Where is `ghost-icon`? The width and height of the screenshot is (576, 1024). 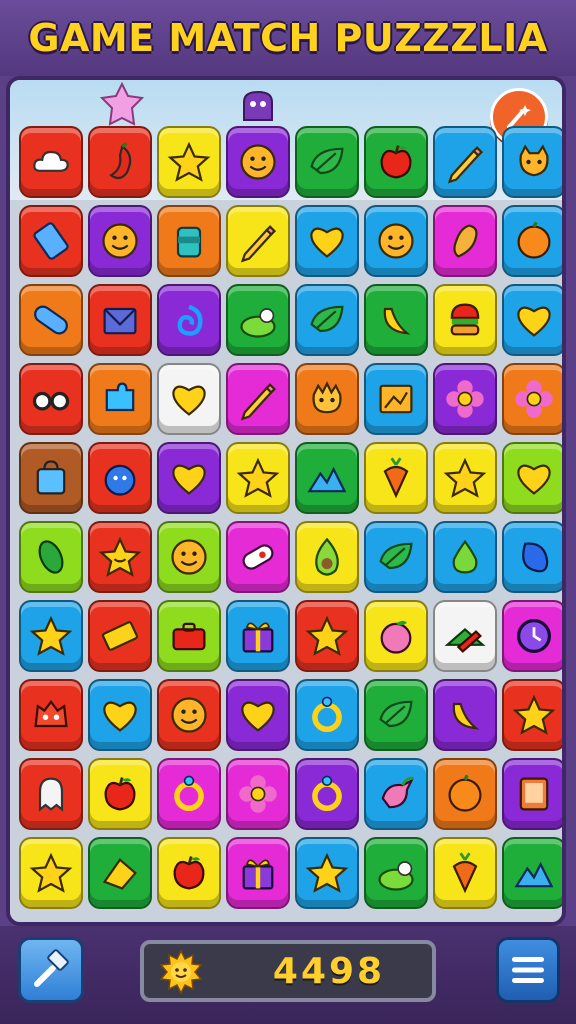
ghost-icon is located at coordinates (51, 794).